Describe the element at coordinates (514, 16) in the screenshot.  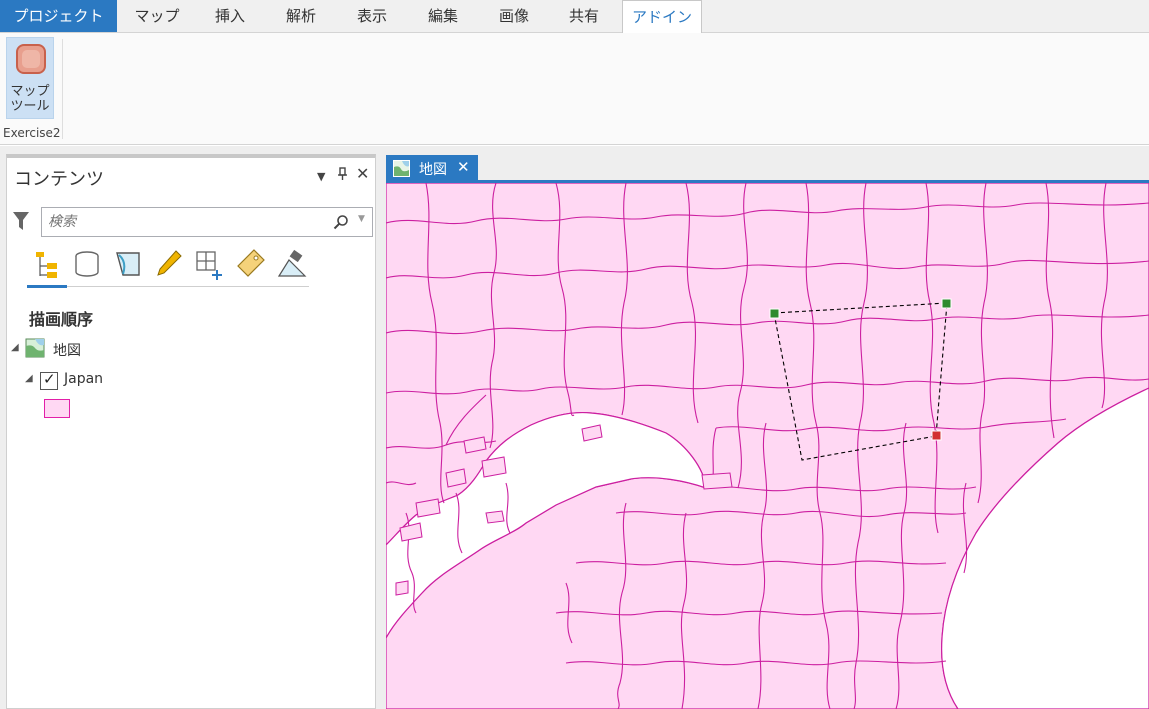
I see `tab-imagery: 画像` at that location.